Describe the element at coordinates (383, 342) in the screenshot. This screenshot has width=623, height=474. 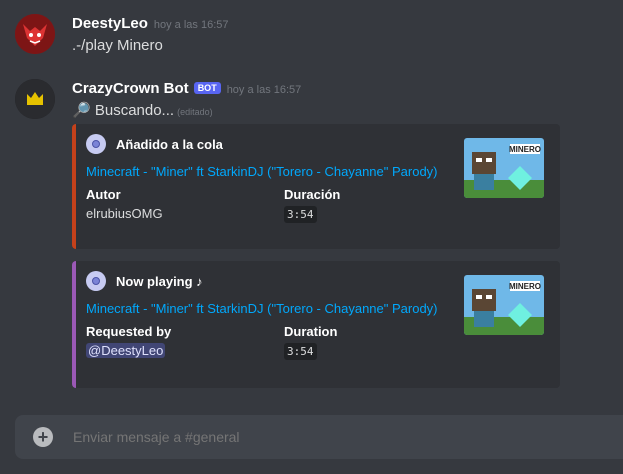
I see `embed-field: Duration 3:54` at that location.